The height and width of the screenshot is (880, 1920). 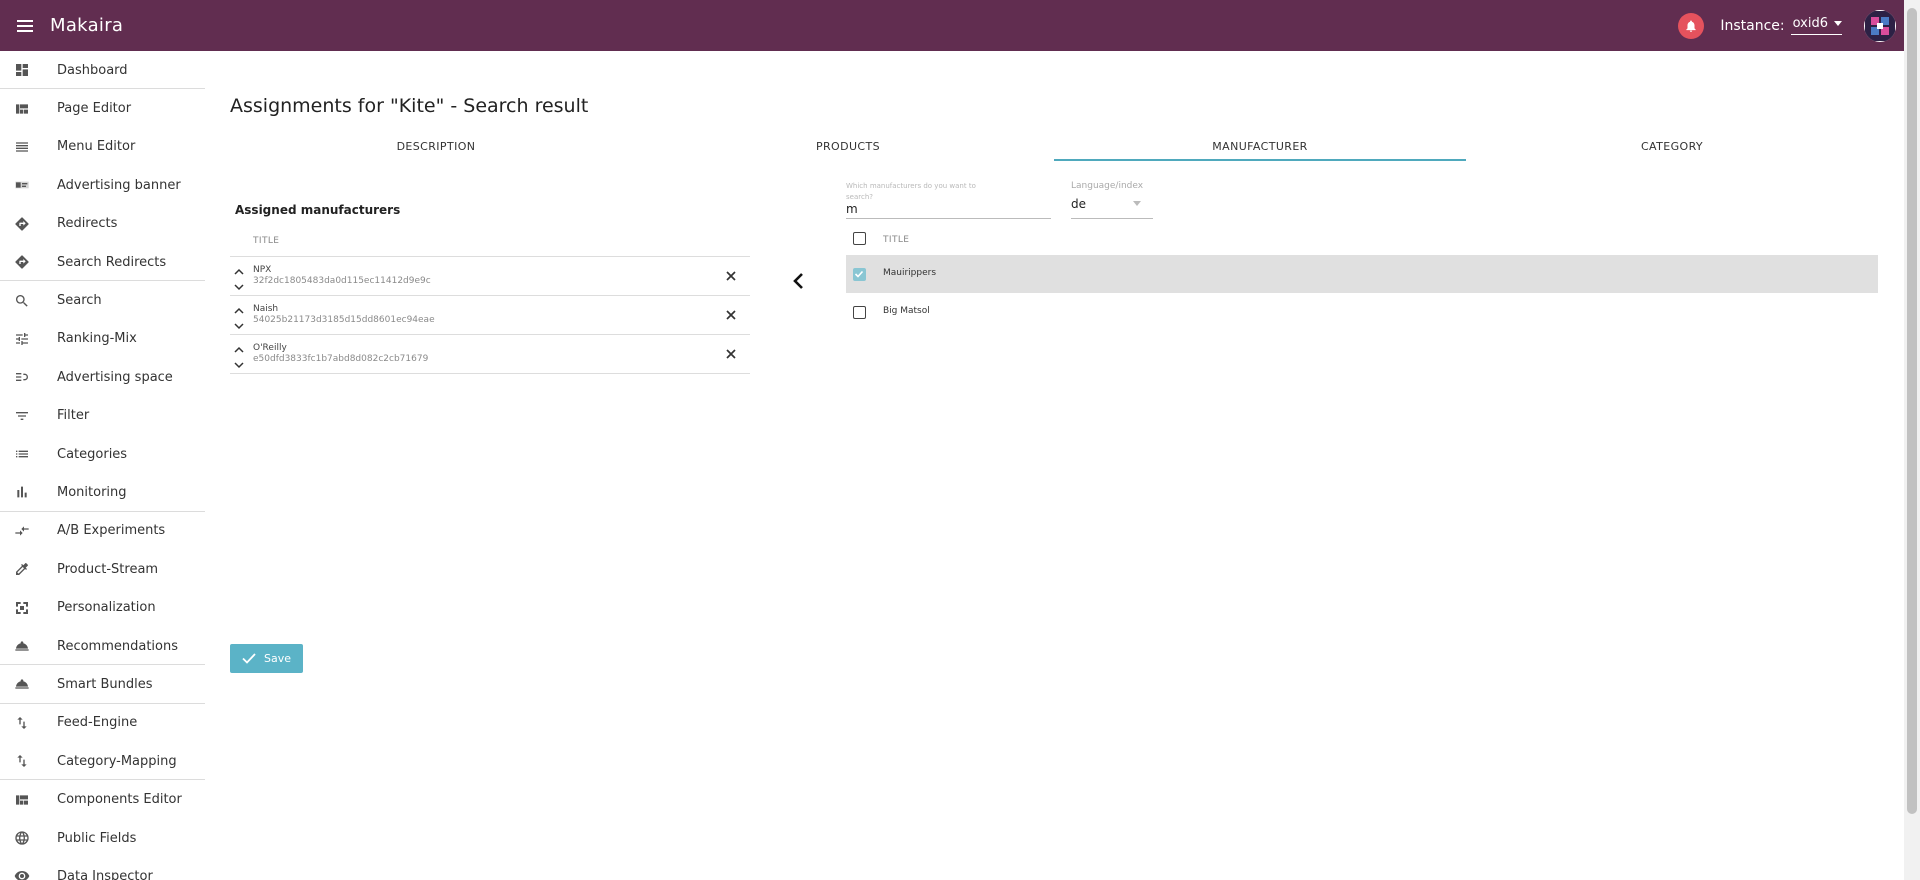 I want to click on sidebar-item-label: Search, so click(x=79, y=301).